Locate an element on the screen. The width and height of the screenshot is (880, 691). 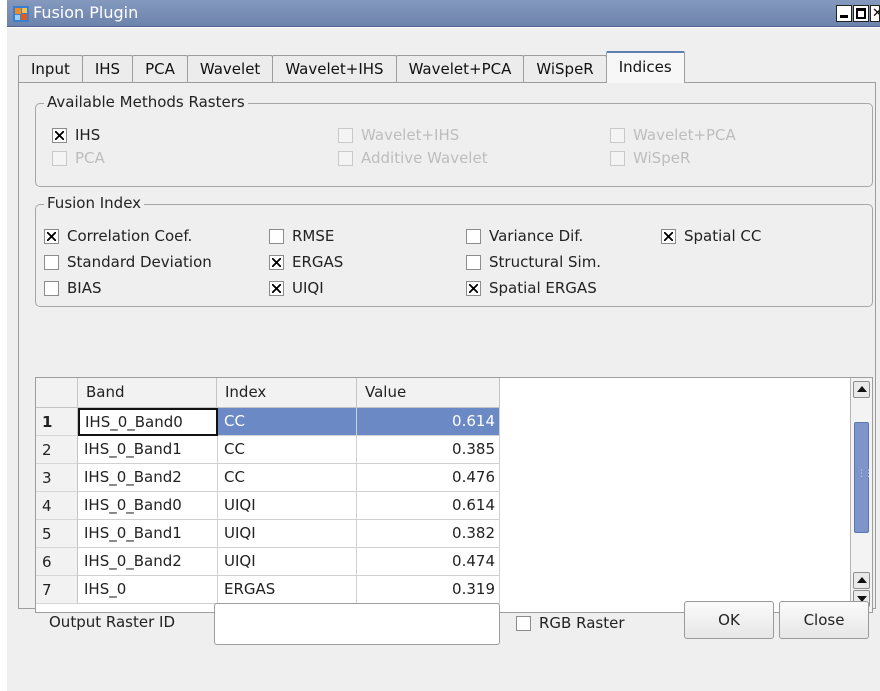
method-additive-wavelet-checkbox: Additive Wavelet is located at coordinates (413, 158).